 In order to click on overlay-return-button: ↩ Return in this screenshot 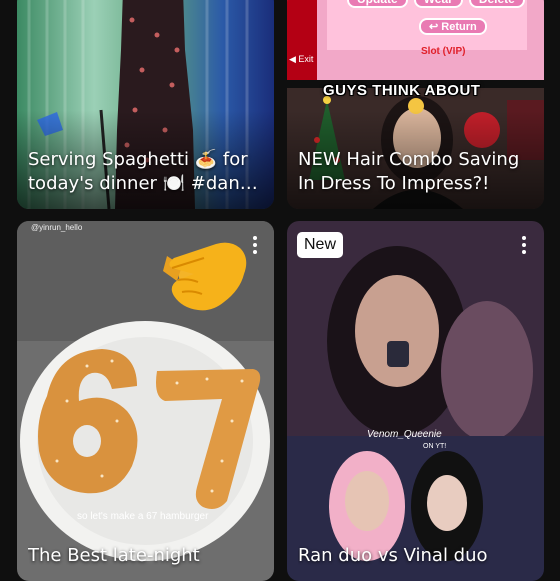, I will do `click(453, 26)`.